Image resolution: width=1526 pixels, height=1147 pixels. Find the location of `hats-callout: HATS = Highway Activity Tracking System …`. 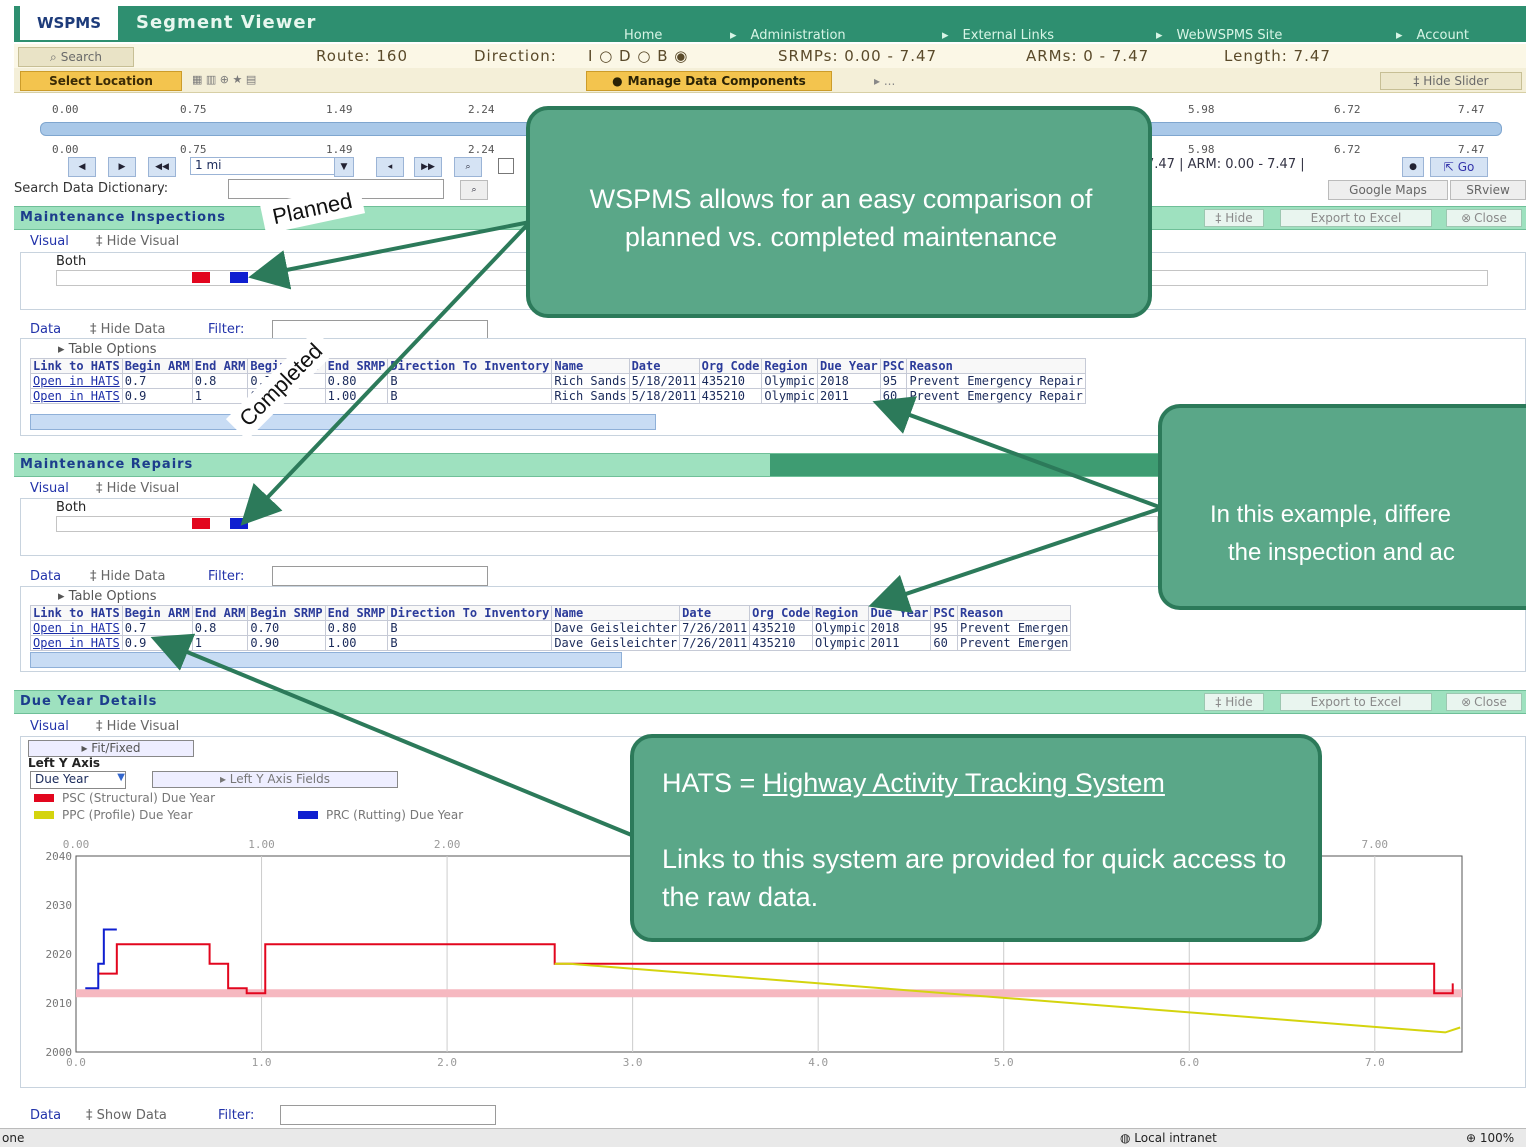

hats-callout: HATS = Highway Activity Tracking System … is located at coordinates (976, 838).